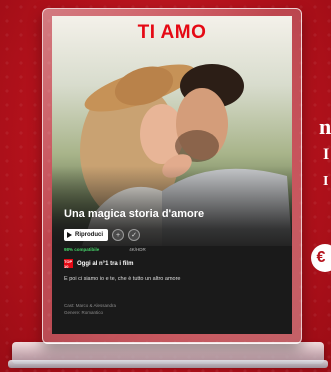 The width and height of the screenshot is (331, 372). I want to click on play-button: Riproduci, so click(86, 235).